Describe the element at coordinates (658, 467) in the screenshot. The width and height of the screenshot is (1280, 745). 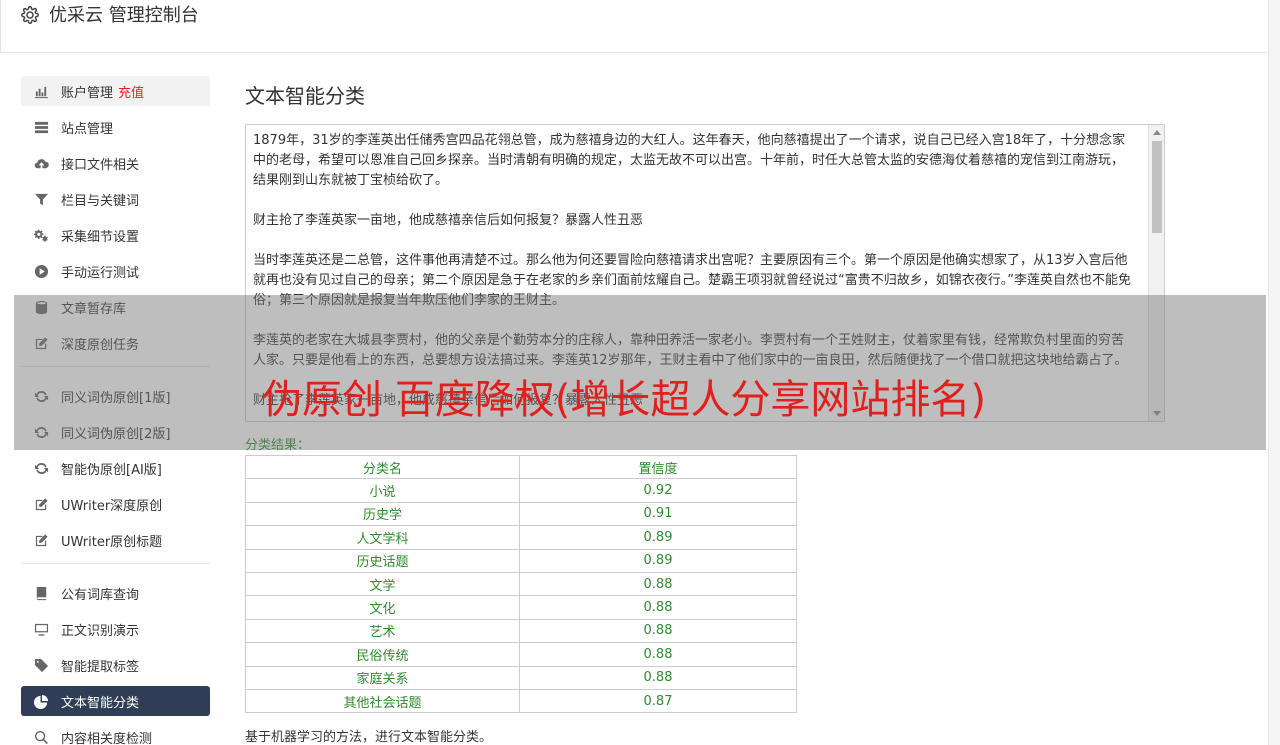
I see `column-header-confidence: 置信度` at that location.